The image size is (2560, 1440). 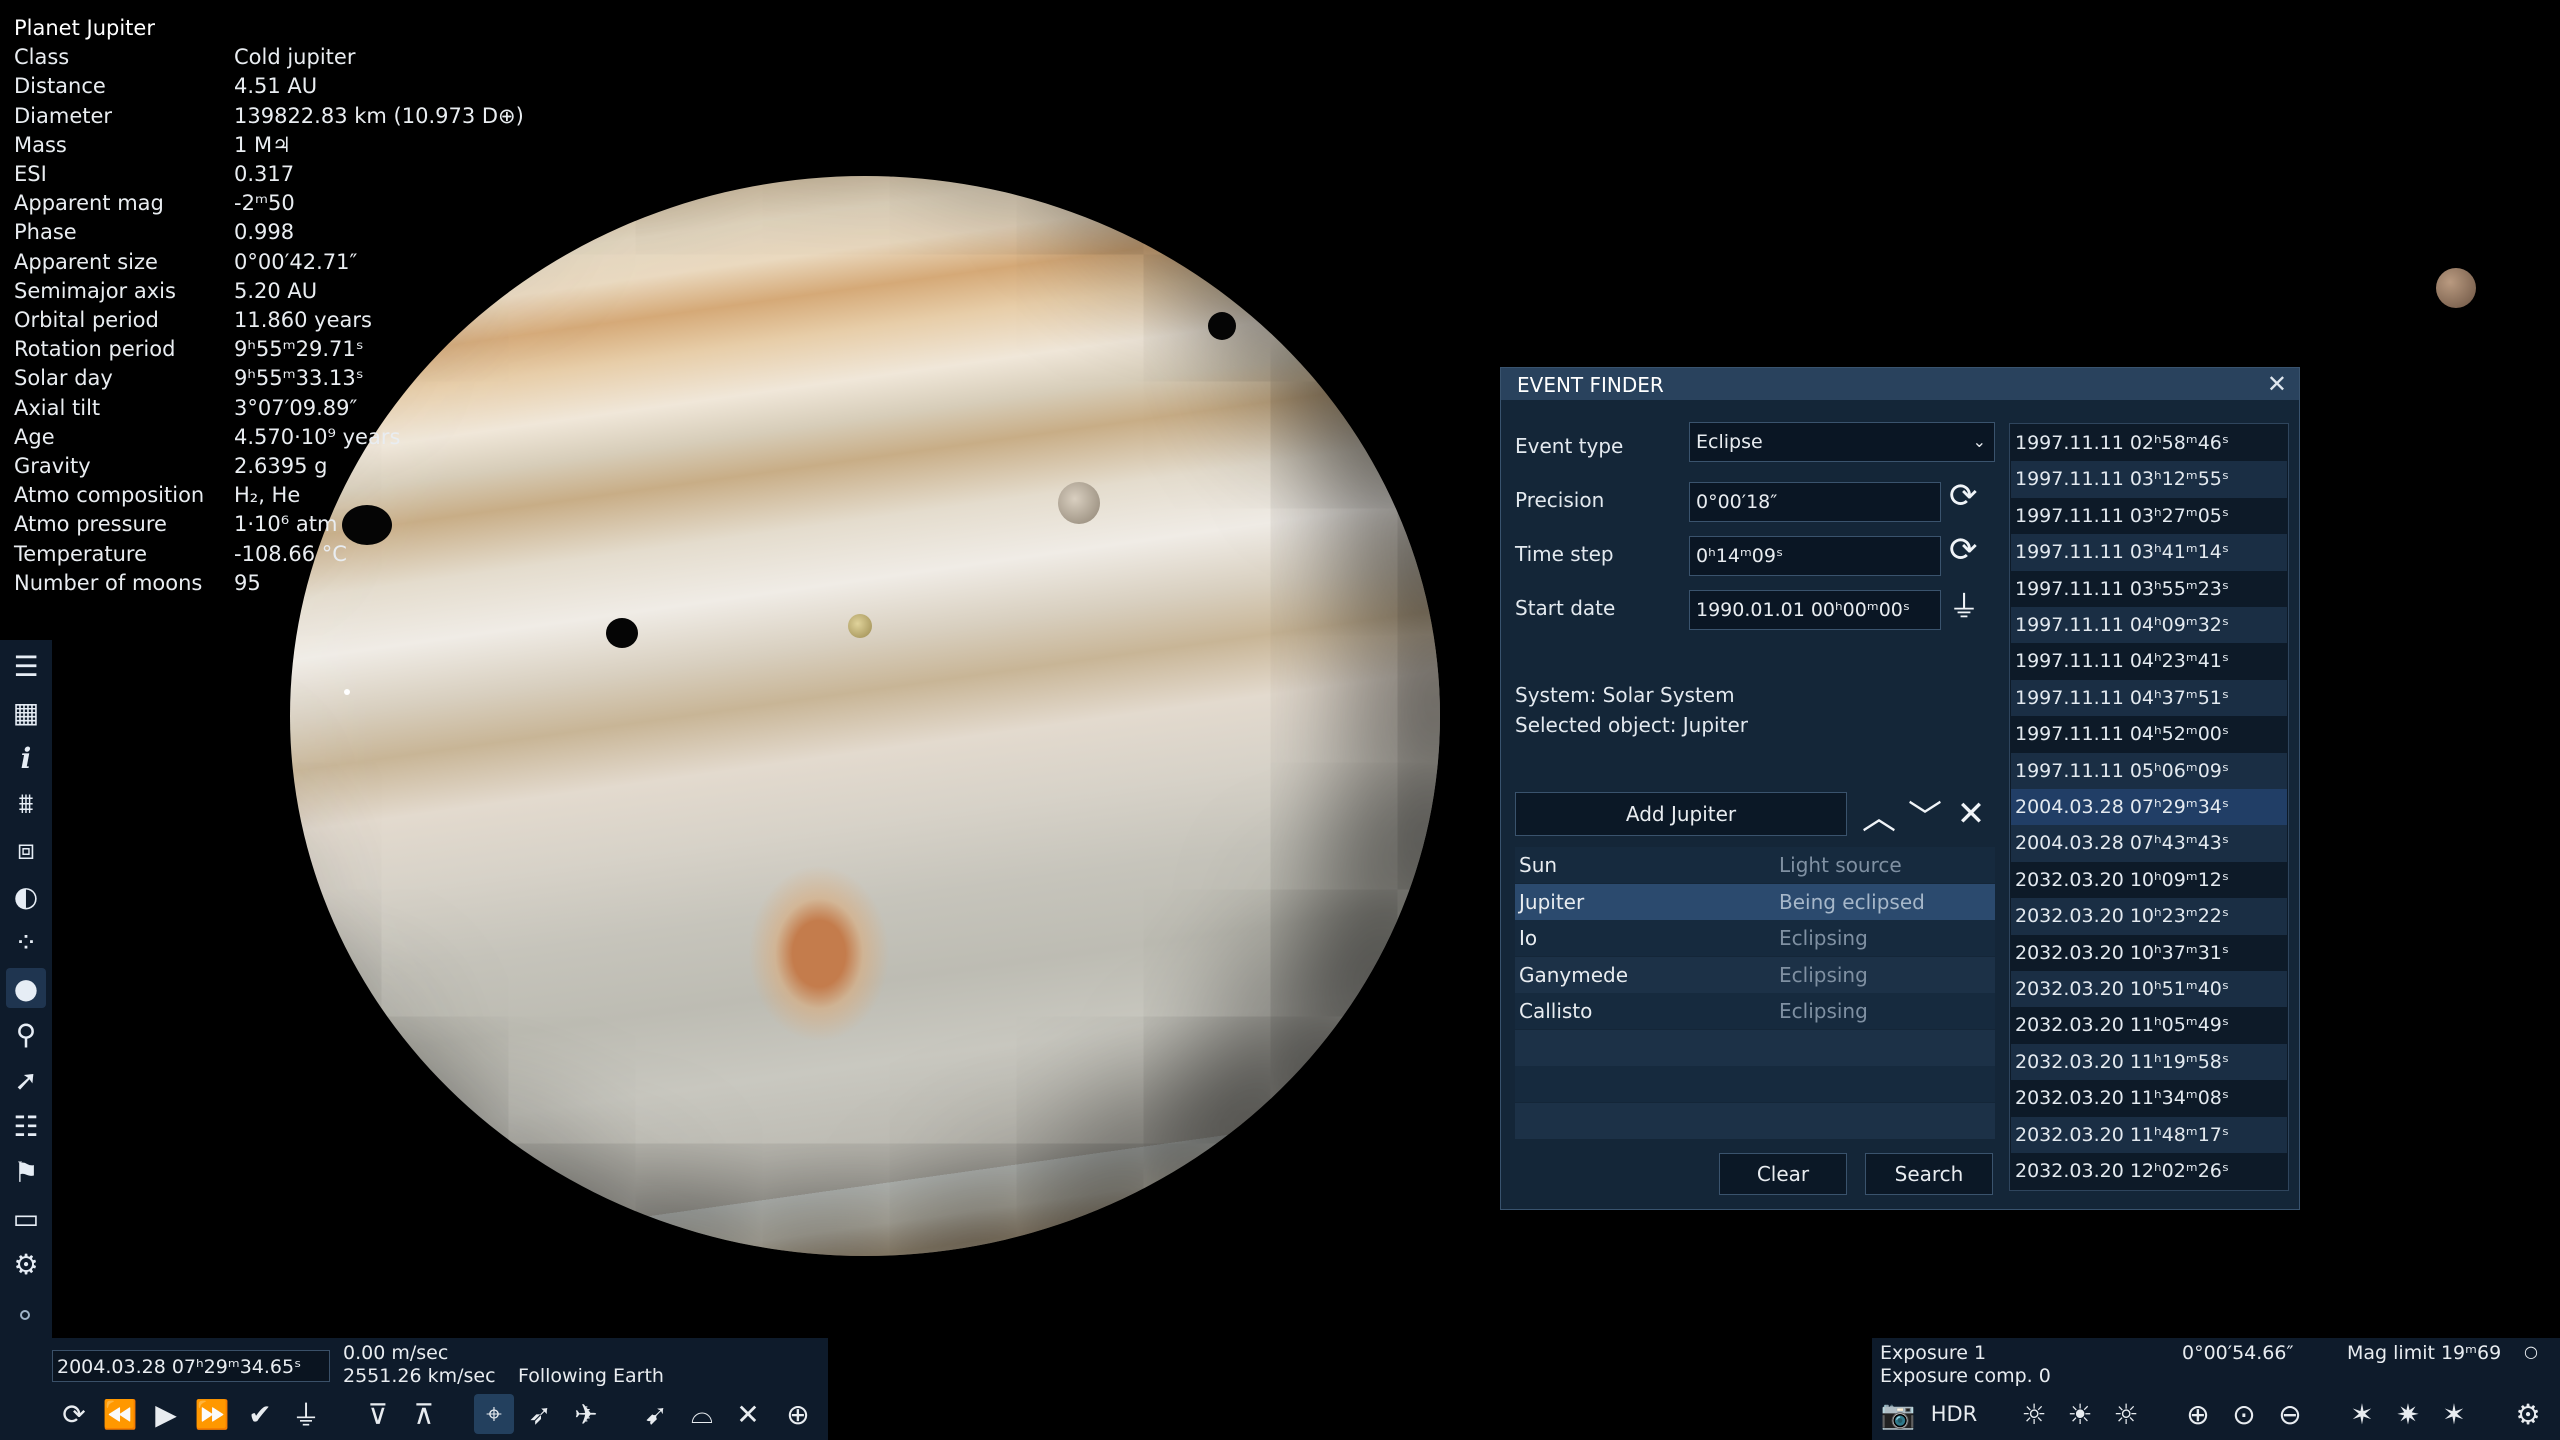 What do you see at coordinates (84, 28) in the screenshot?
I see `info-title: Planet Jupiter` at bounding box center [84, 28].